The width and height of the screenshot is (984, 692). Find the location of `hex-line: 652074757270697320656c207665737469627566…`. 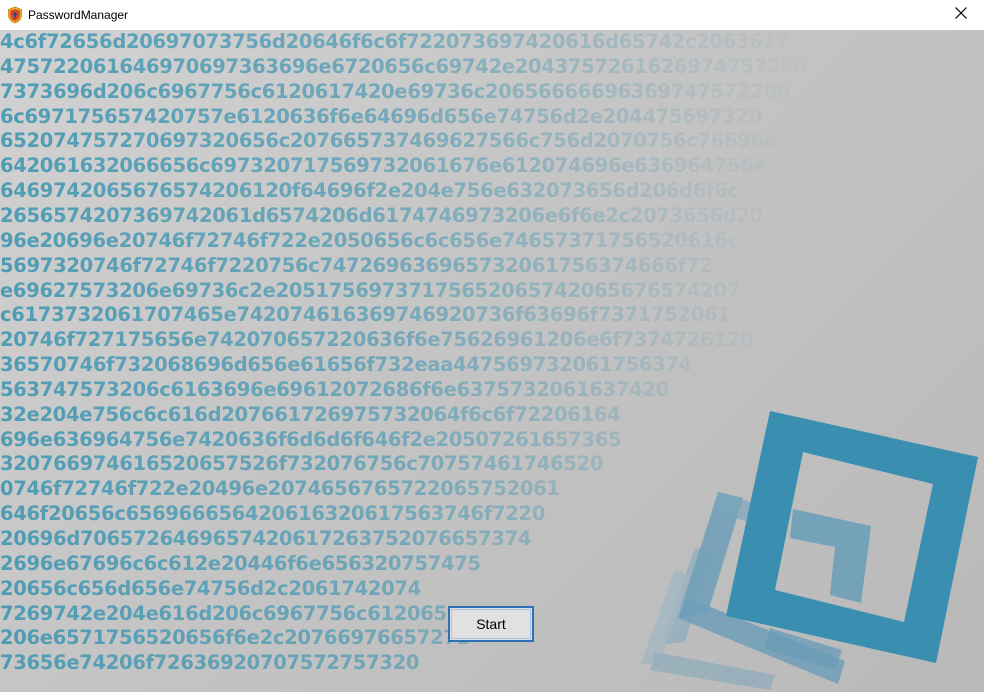

hex-line: 652074757270697320656c207665737469627566… is located at coordinates (450, 141).